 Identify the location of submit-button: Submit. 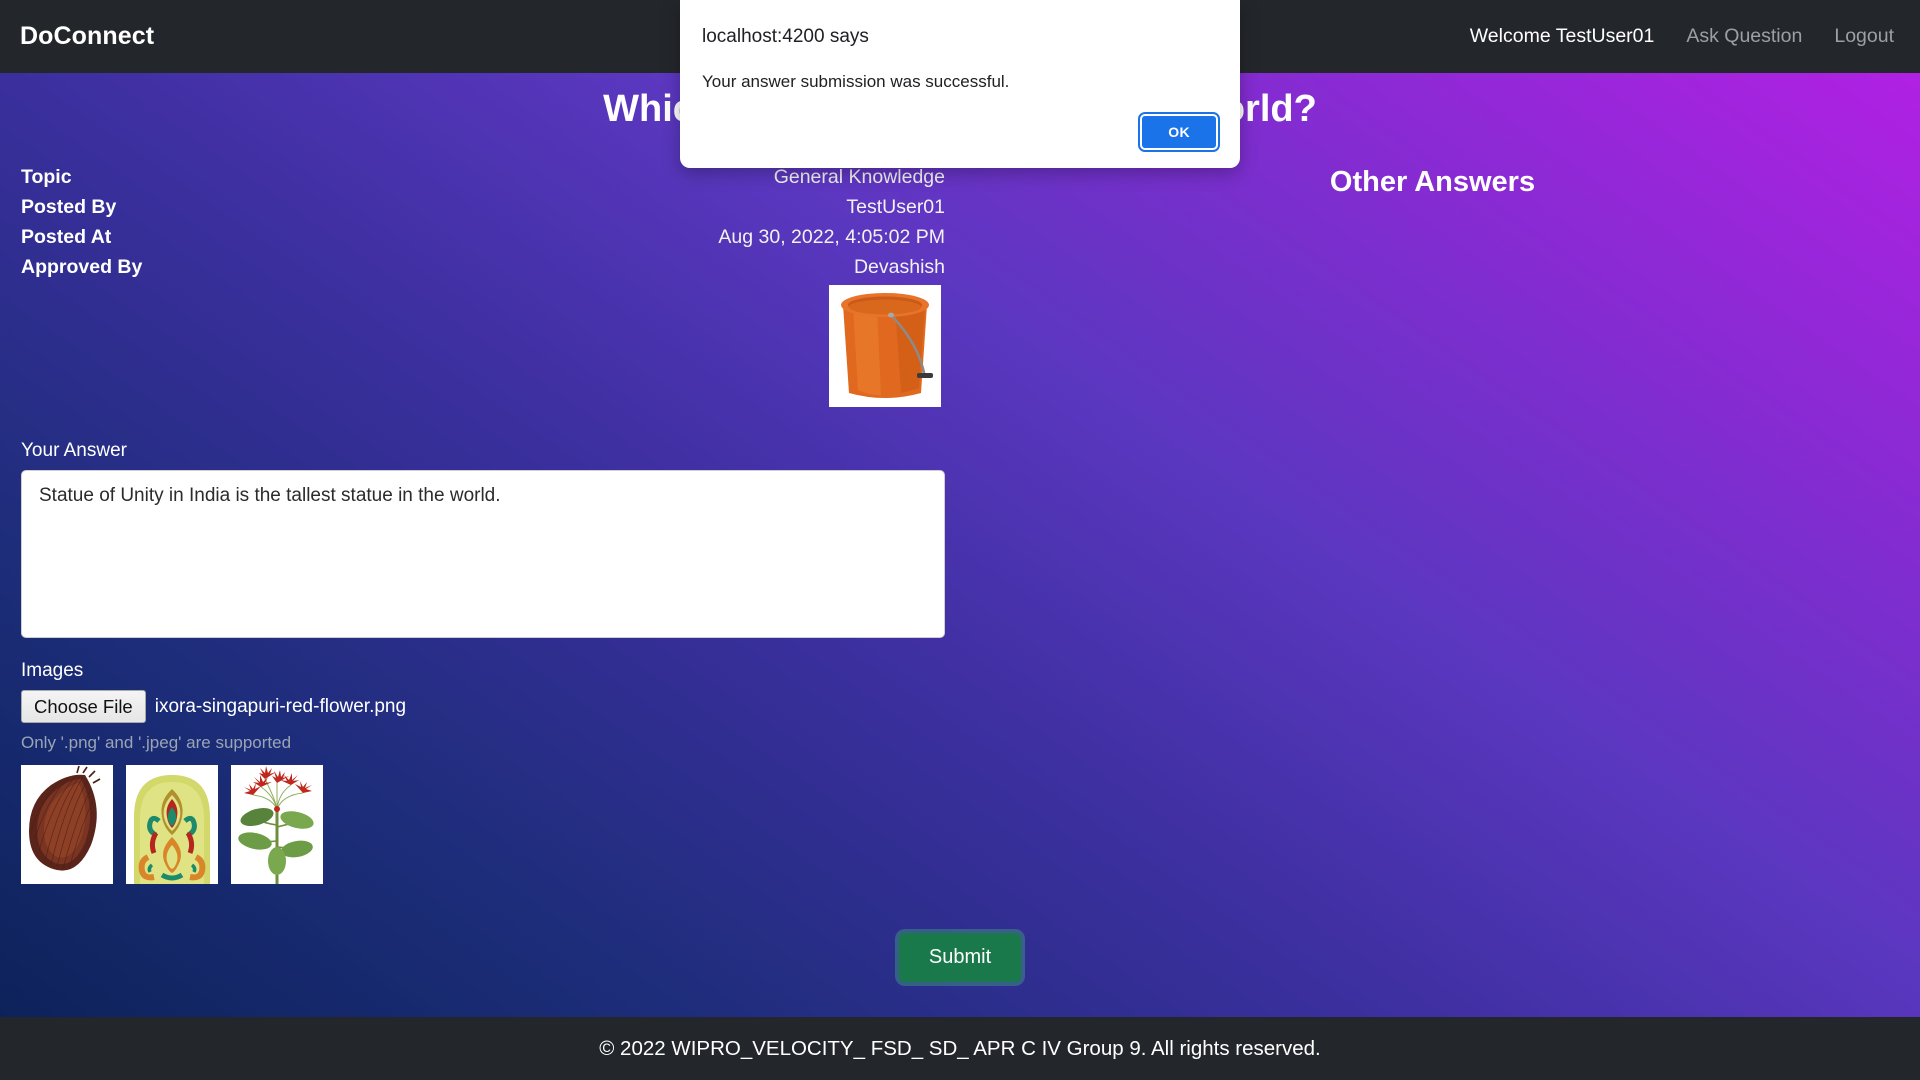
(960, 957).